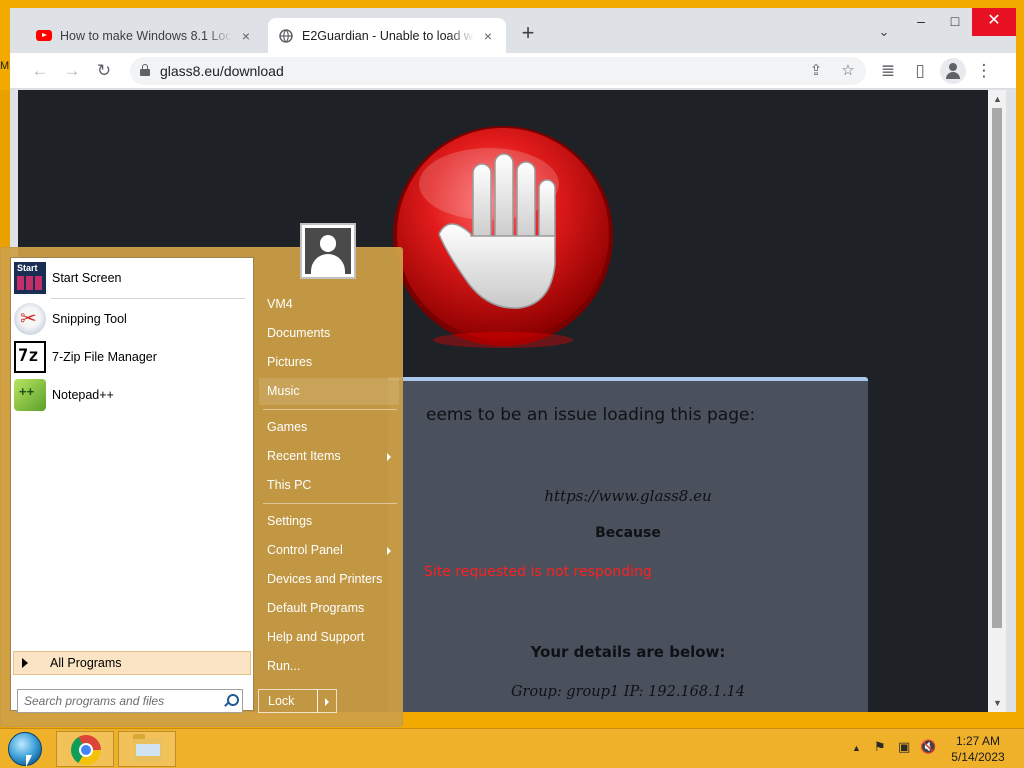 Image resolution: width=1024 pixels, height=768 pixels. I want to click on start-right-recent-items: Recent Items, so click(329, 456).